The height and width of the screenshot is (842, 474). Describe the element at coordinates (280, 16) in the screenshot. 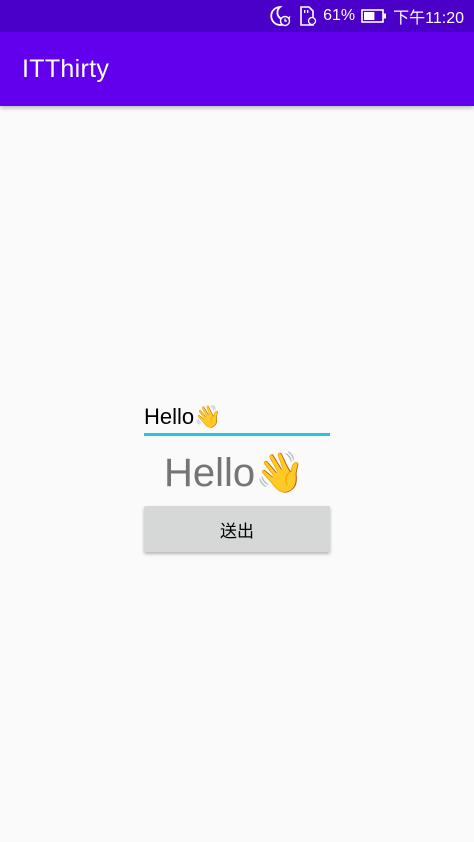

I see `moon-clock-icon` at that location.